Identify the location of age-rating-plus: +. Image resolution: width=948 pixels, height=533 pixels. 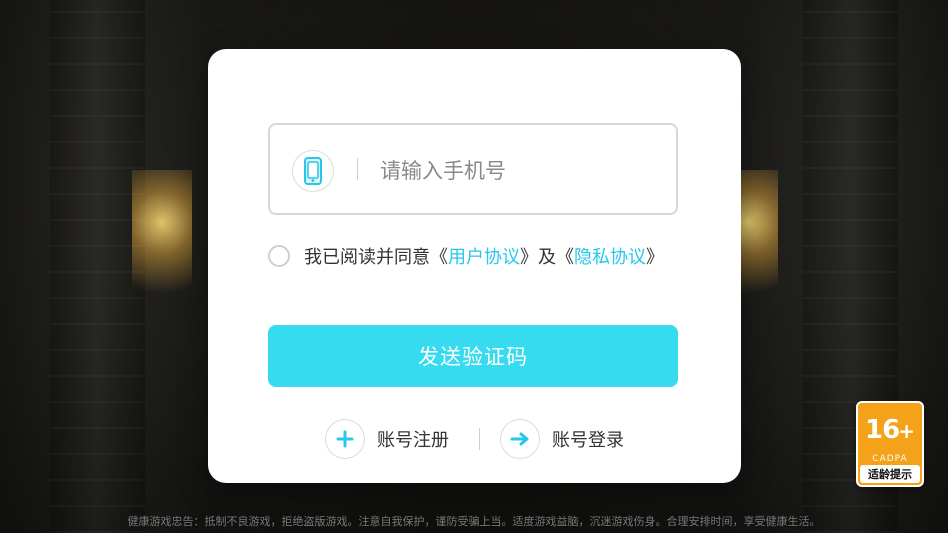
(906, 431).